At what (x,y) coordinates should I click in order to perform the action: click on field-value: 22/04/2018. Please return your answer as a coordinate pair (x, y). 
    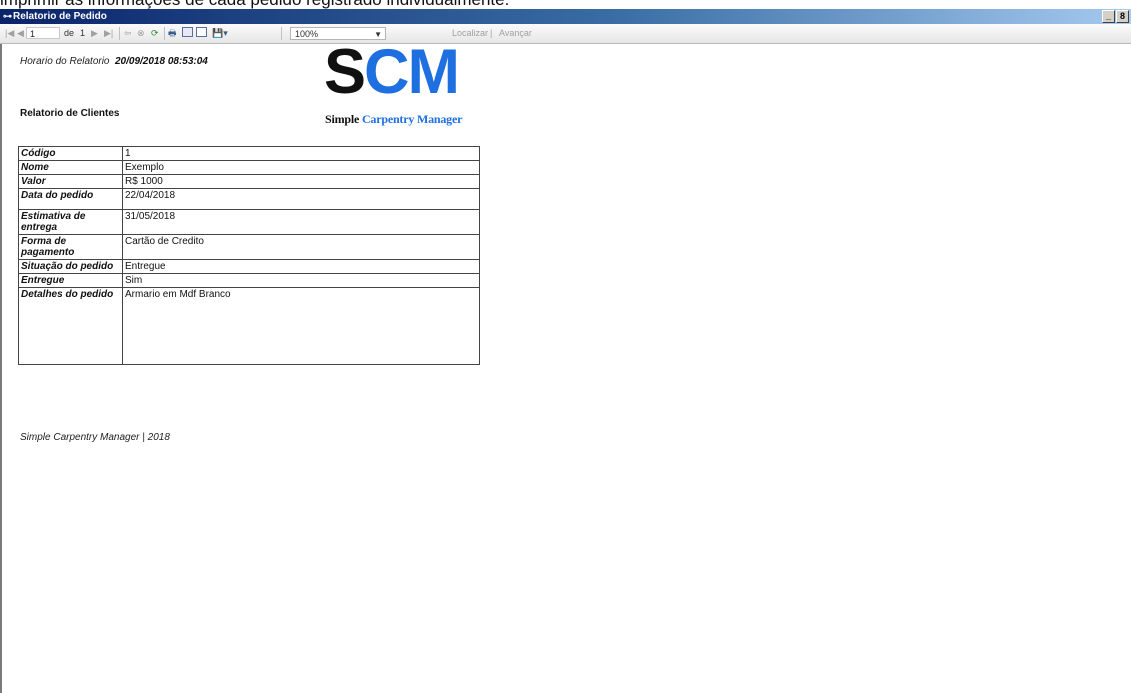
    Looking at the image, I should click on (301, 199).